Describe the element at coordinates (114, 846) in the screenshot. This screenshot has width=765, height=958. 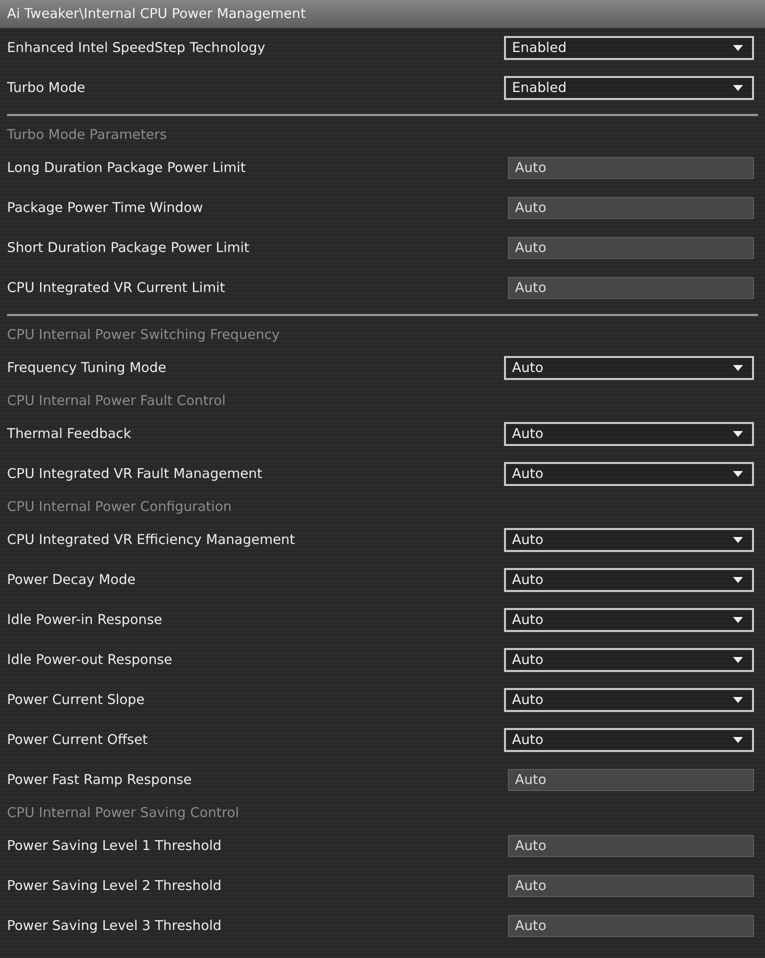
I see `setting-label: Power Saving Level 1 Threshold` at that location.